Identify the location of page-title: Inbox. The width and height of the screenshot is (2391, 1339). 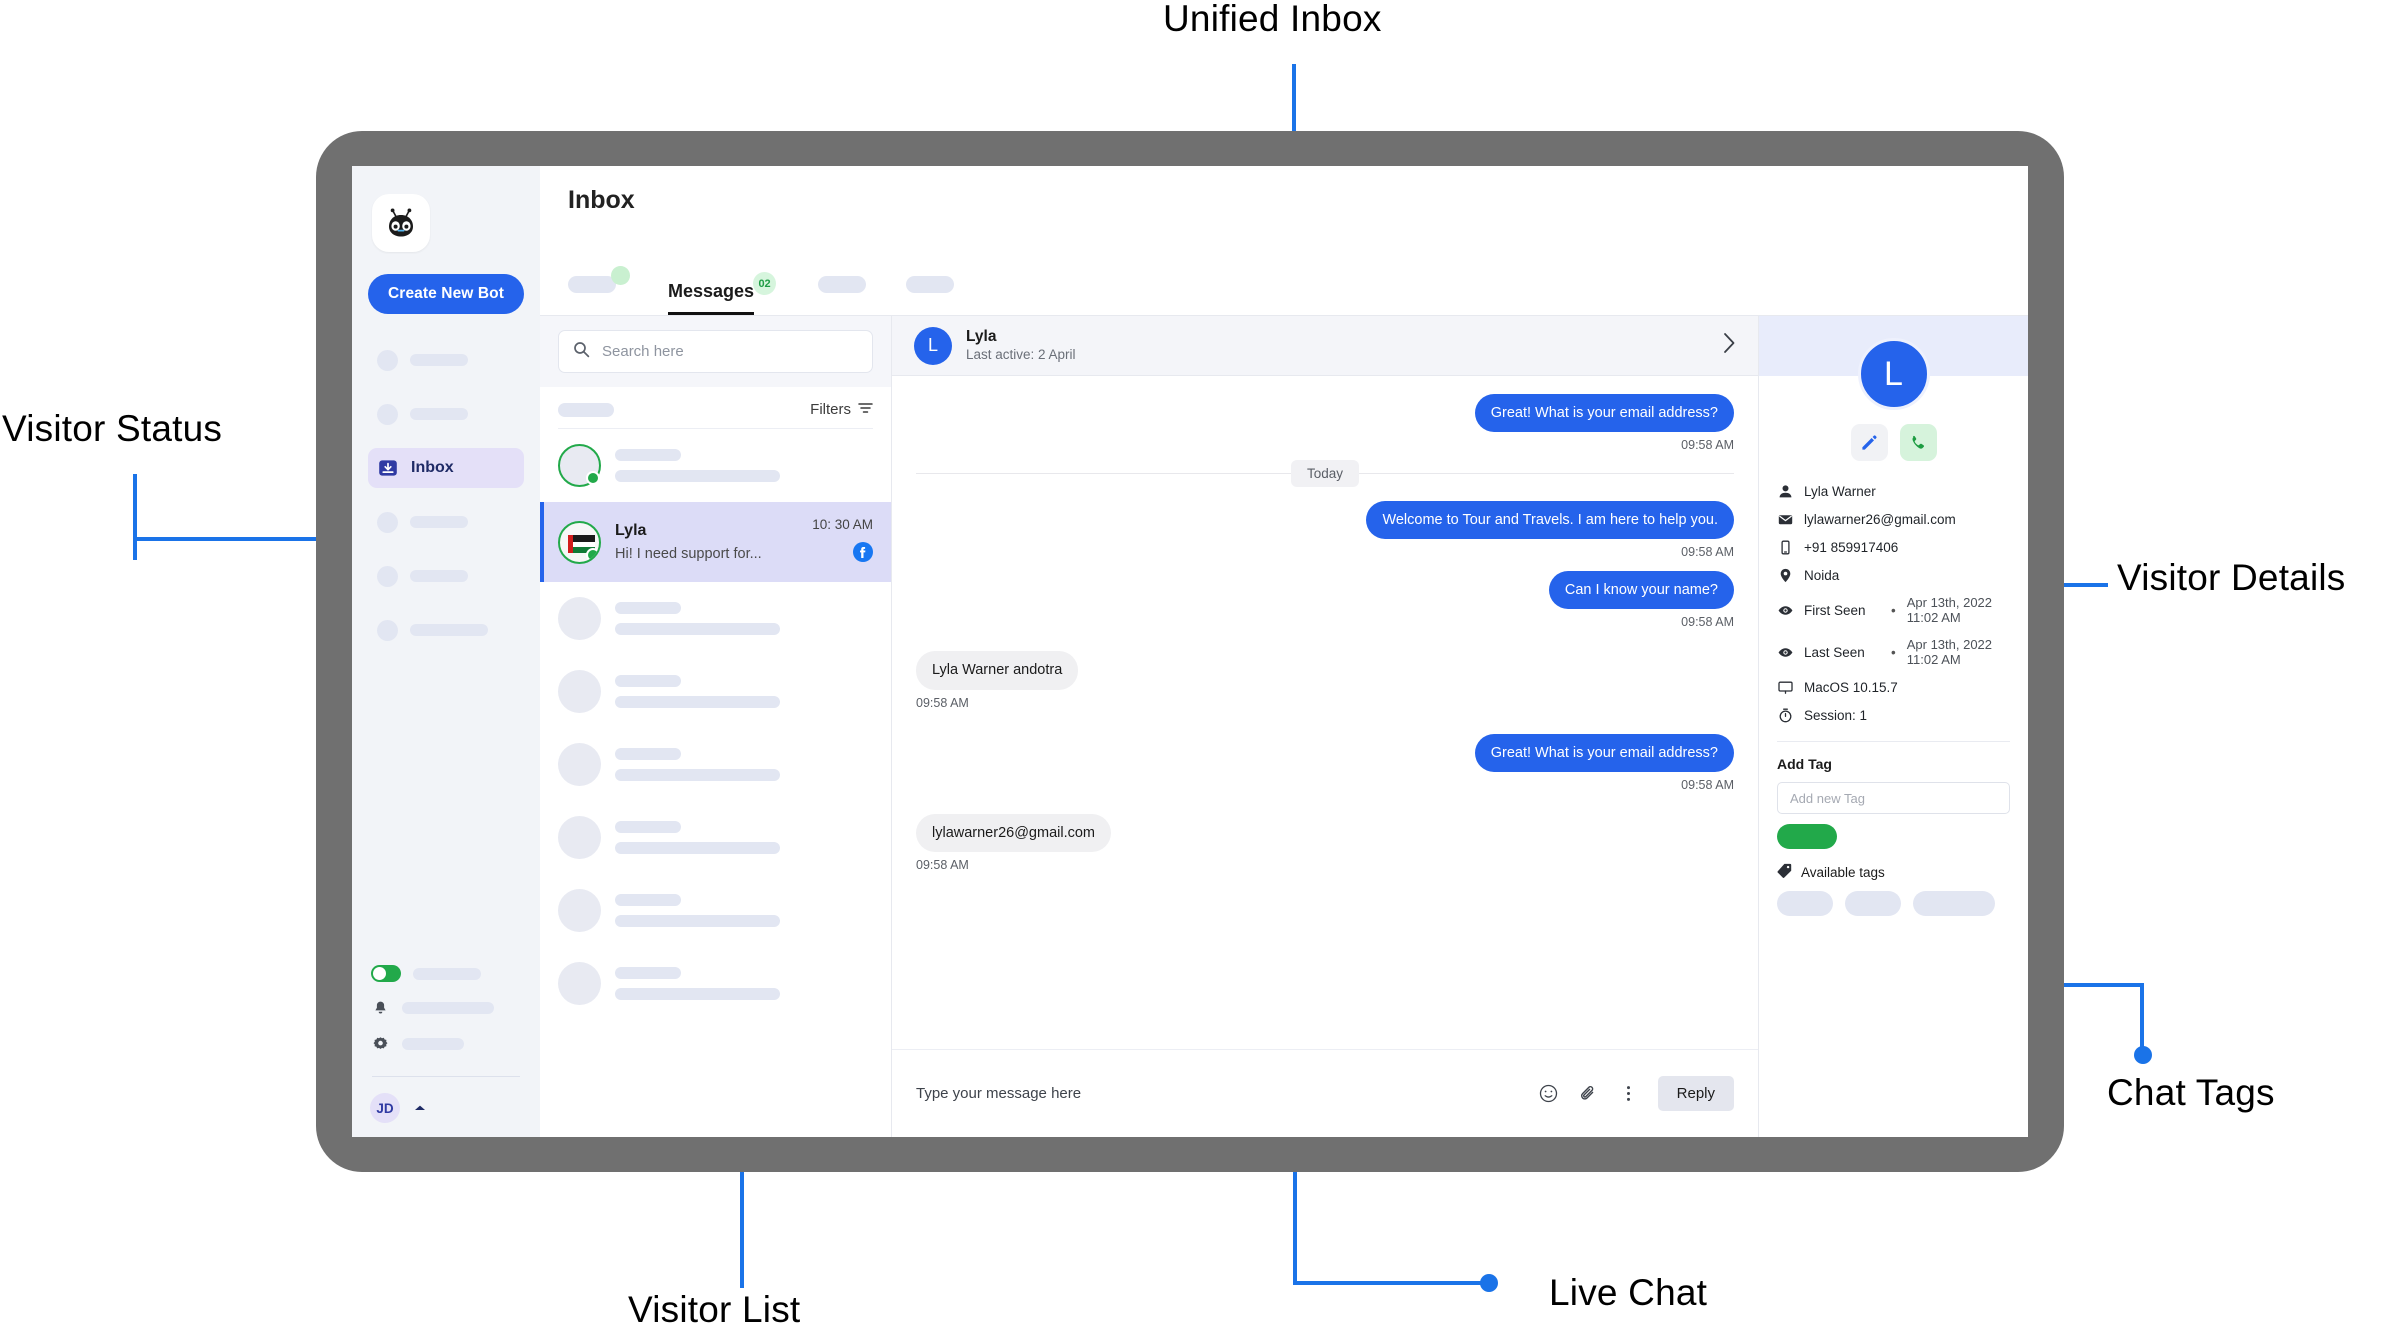
(601, 200).